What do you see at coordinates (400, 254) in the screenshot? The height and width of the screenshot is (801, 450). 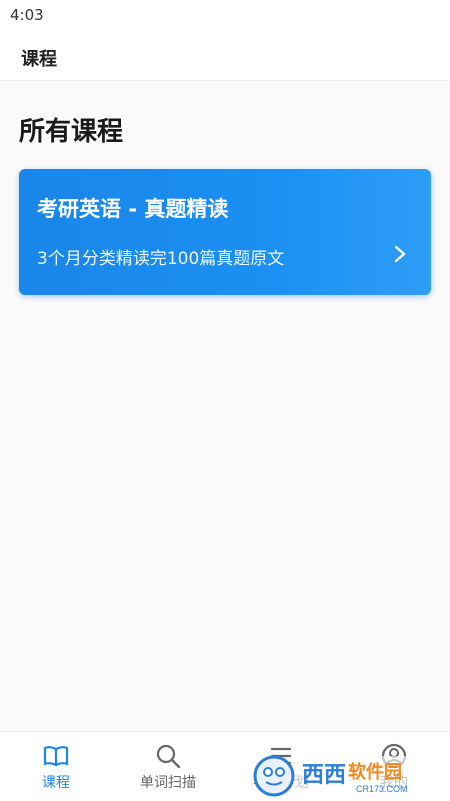 I see `chevron-right-icon` at bounding box center [400, 254].